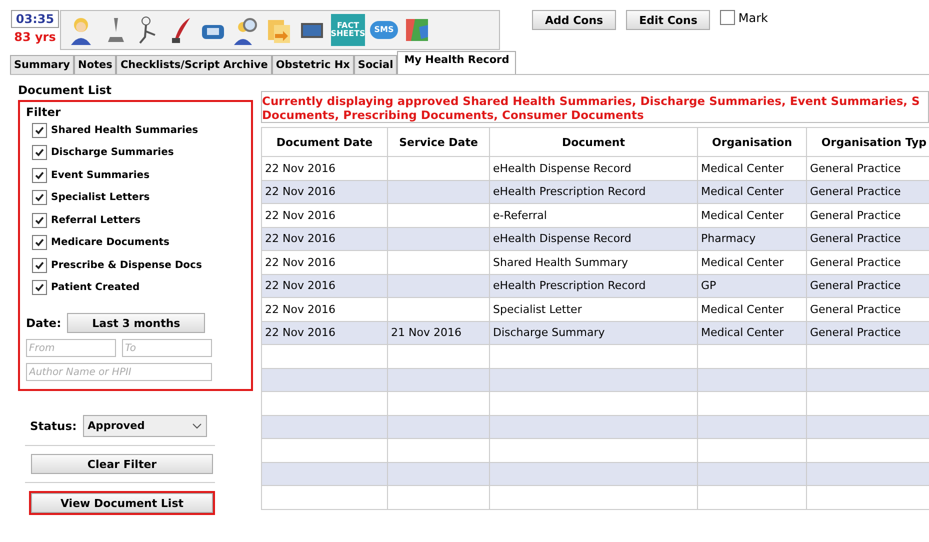 The image size is (929, 542). I want to click on date-label: Date:, so click(44, 323).